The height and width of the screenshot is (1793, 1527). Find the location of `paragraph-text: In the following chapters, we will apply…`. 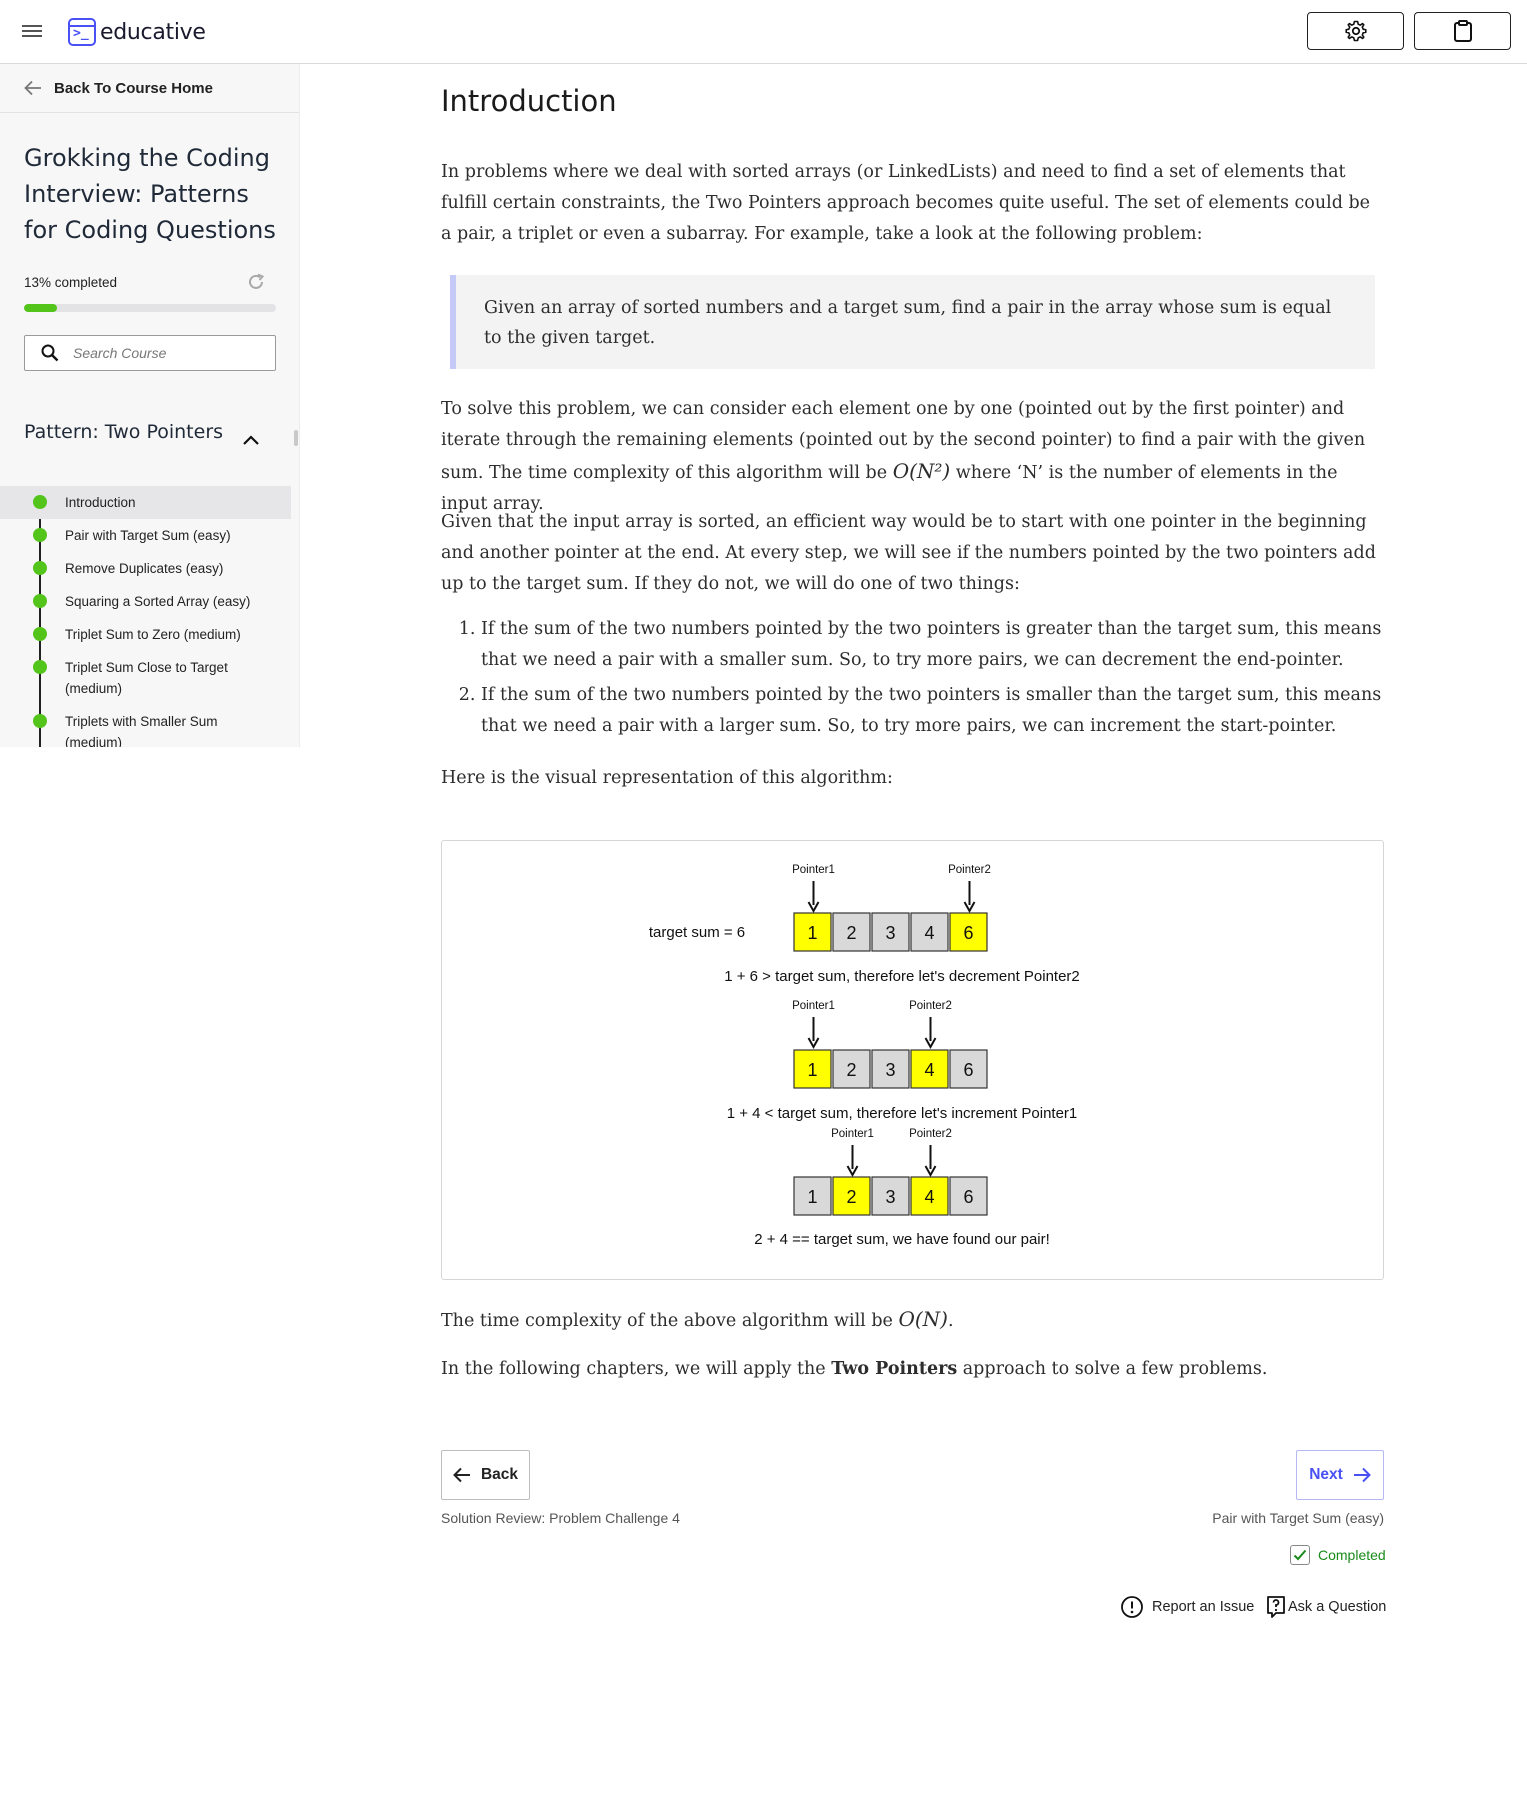

paragraph-text: In the following chapters, we will apply… is located at coordinates (636, 1369).